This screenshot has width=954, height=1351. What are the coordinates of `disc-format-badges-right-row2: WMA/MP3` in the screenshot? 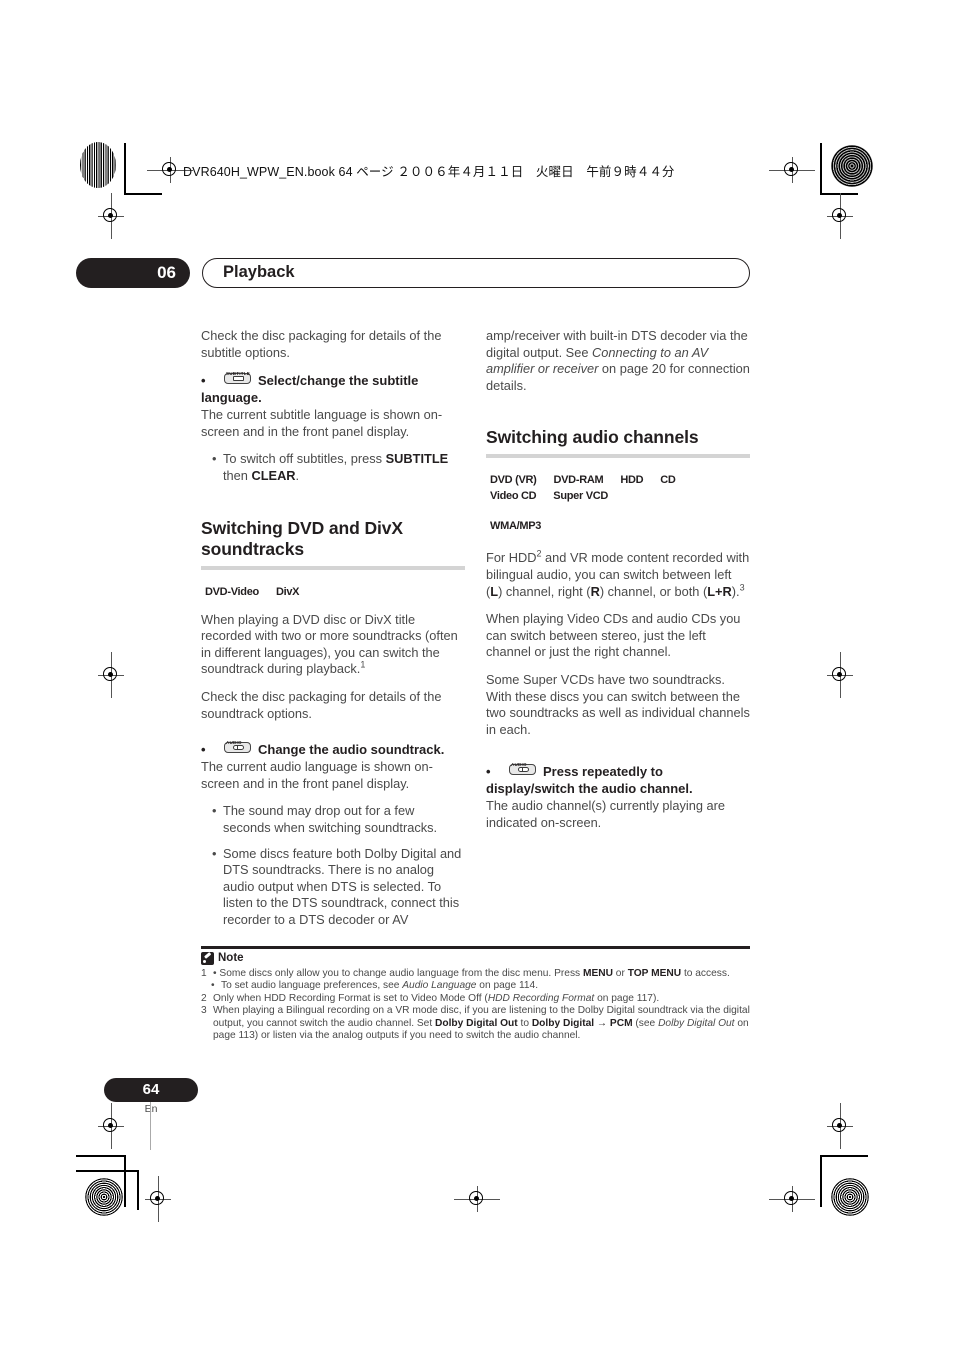 It's located at (618, 526).